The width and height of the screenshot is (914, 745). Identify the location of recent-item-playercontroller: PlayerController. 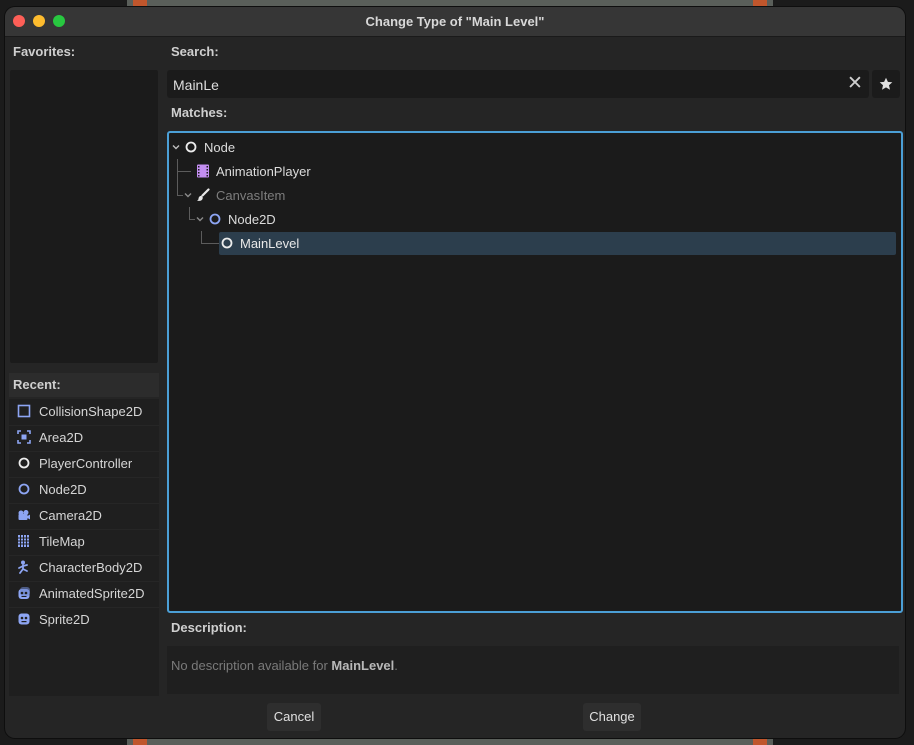
(84, 464).